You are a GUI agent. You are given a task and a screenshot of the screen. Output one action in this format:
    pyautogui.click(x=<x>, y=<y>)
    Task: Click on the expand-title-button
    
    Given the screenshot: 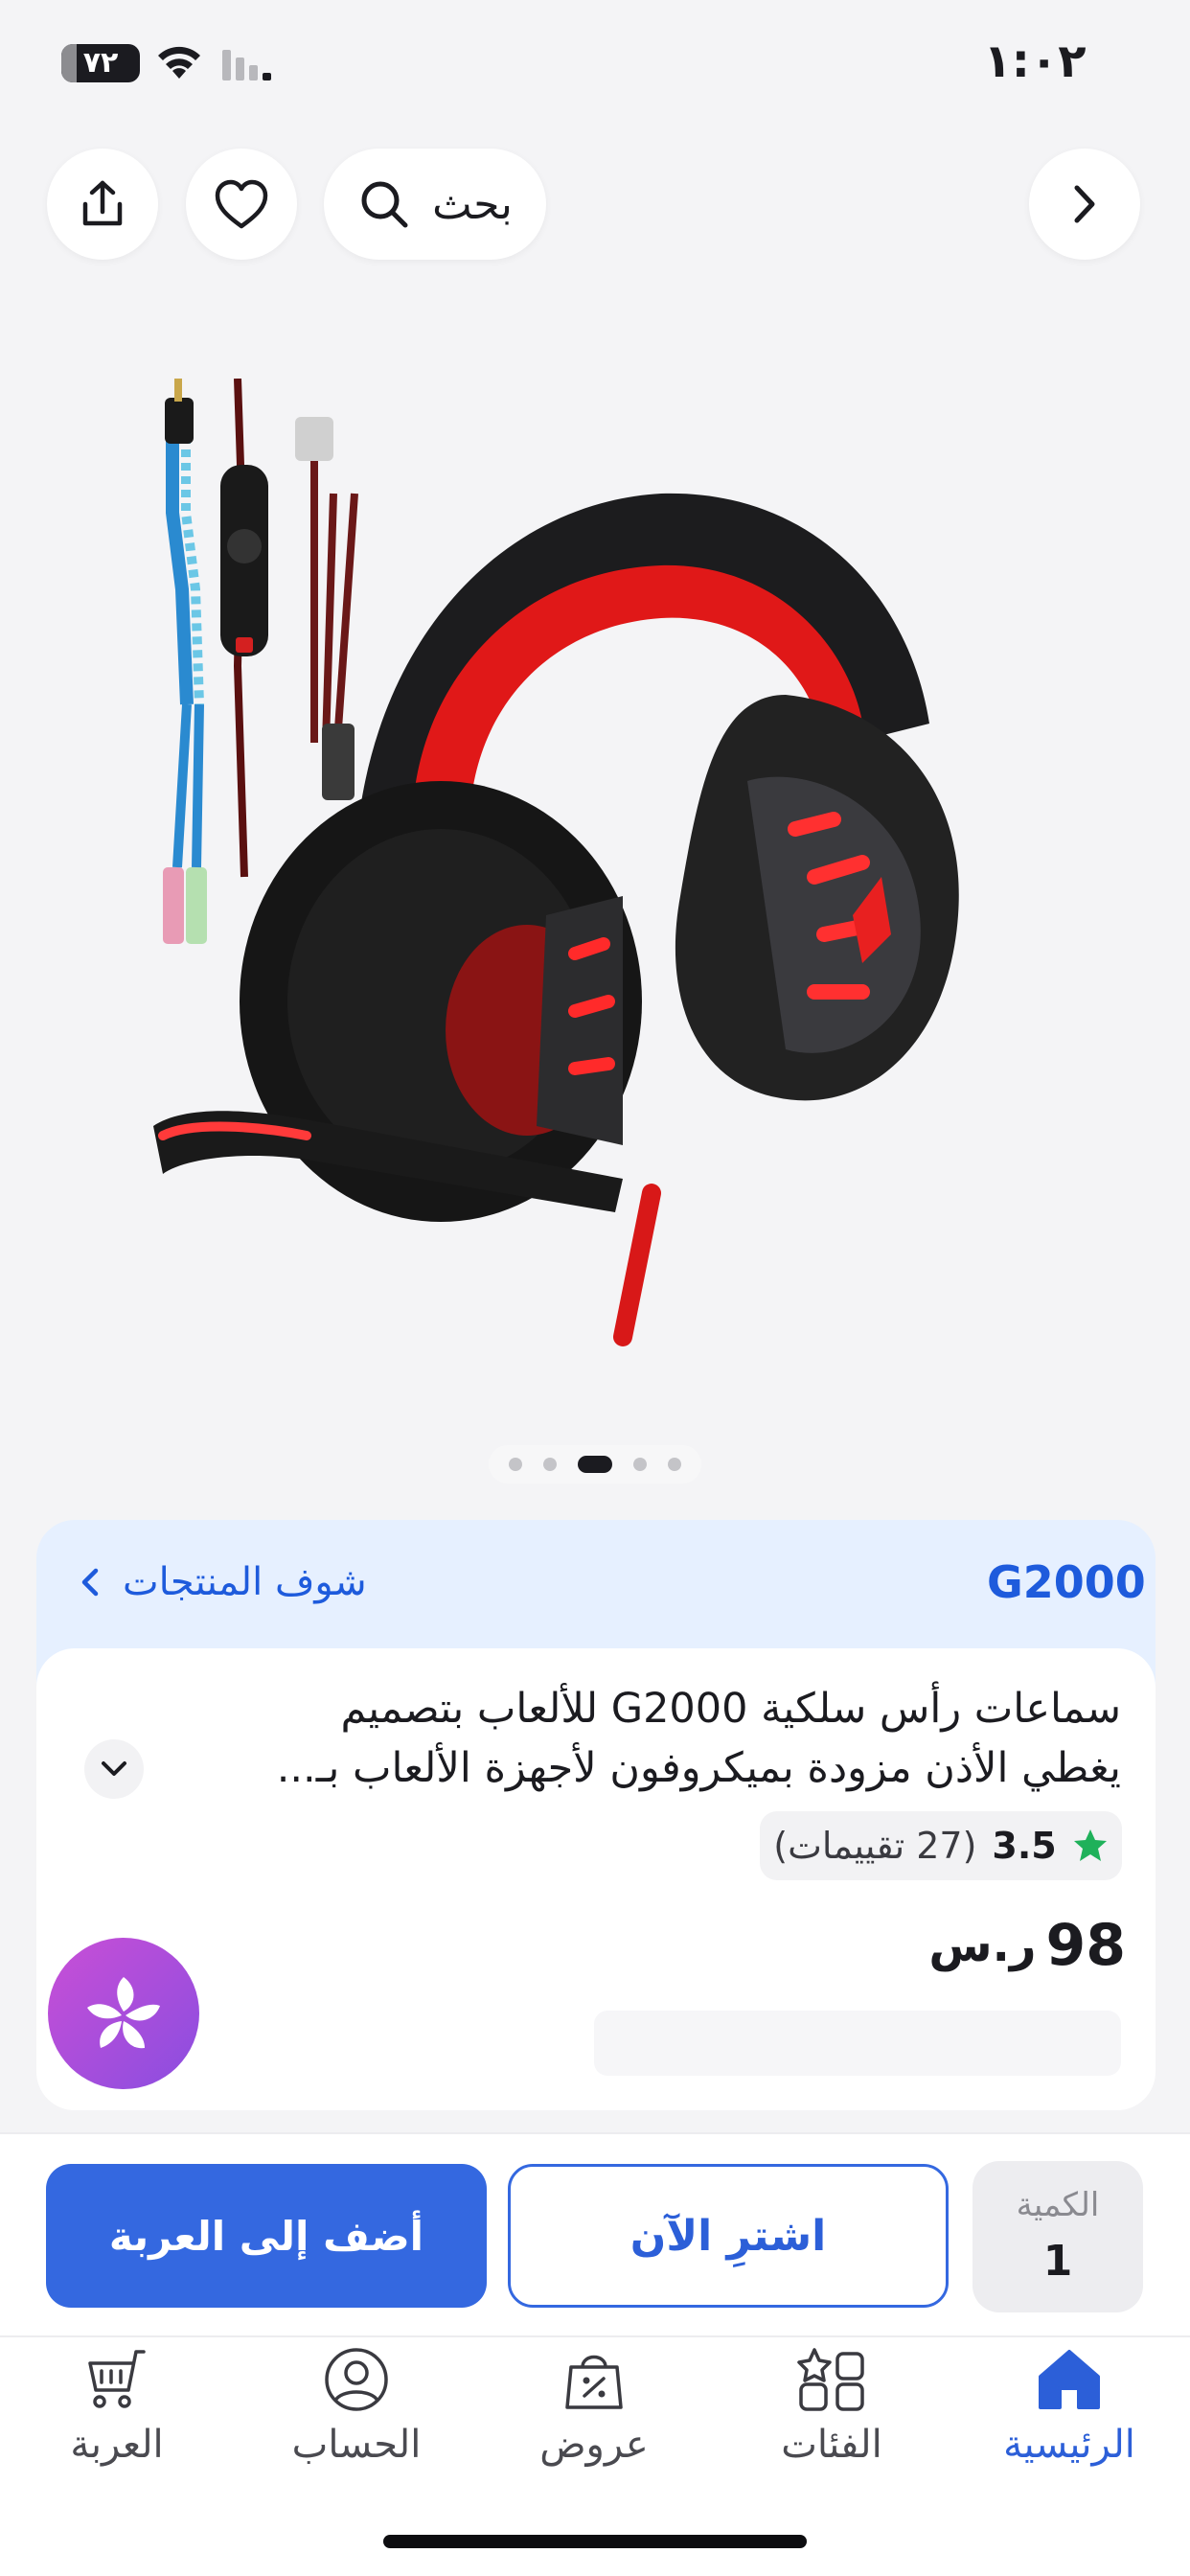 What is the action you would take?
    pyautogui.click(x=114, y=1769)
    